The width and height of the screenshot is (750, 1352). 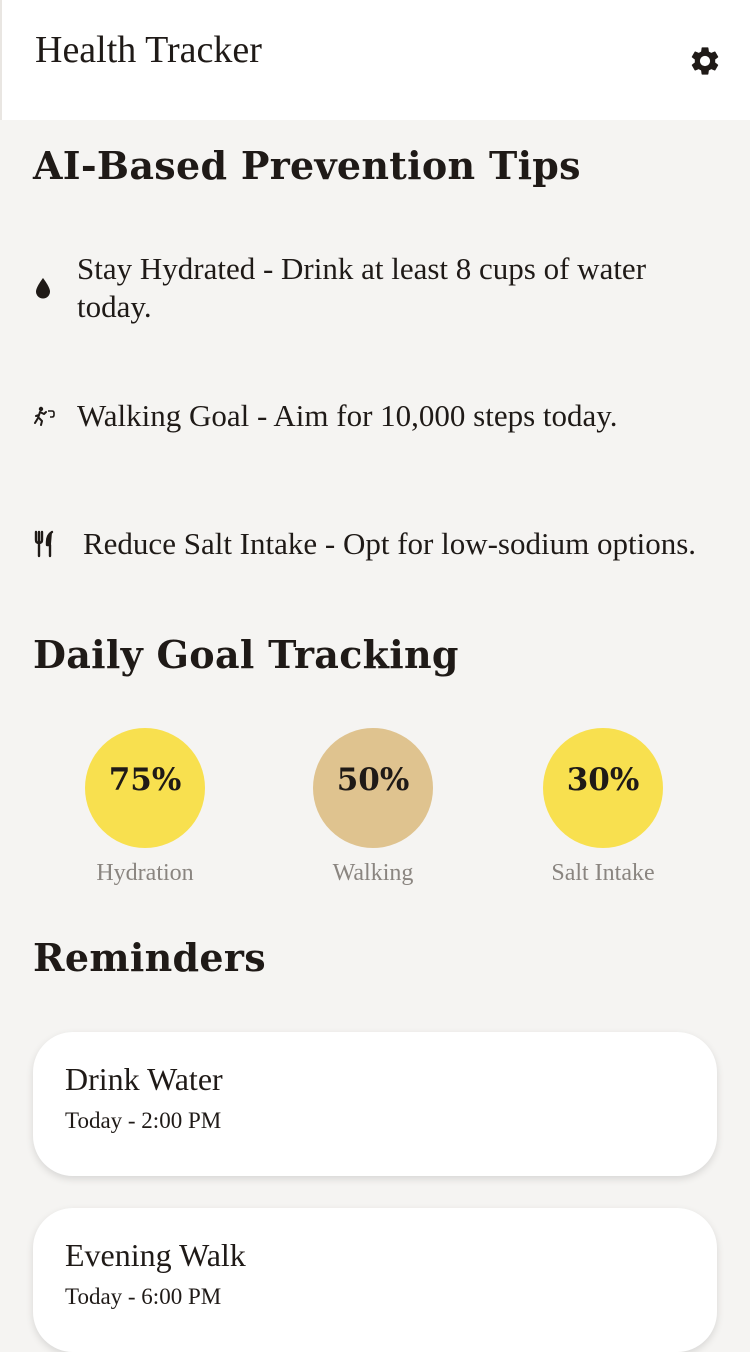 I want to click on goal-progress-circle: 75%, so click(x=145, y=788).